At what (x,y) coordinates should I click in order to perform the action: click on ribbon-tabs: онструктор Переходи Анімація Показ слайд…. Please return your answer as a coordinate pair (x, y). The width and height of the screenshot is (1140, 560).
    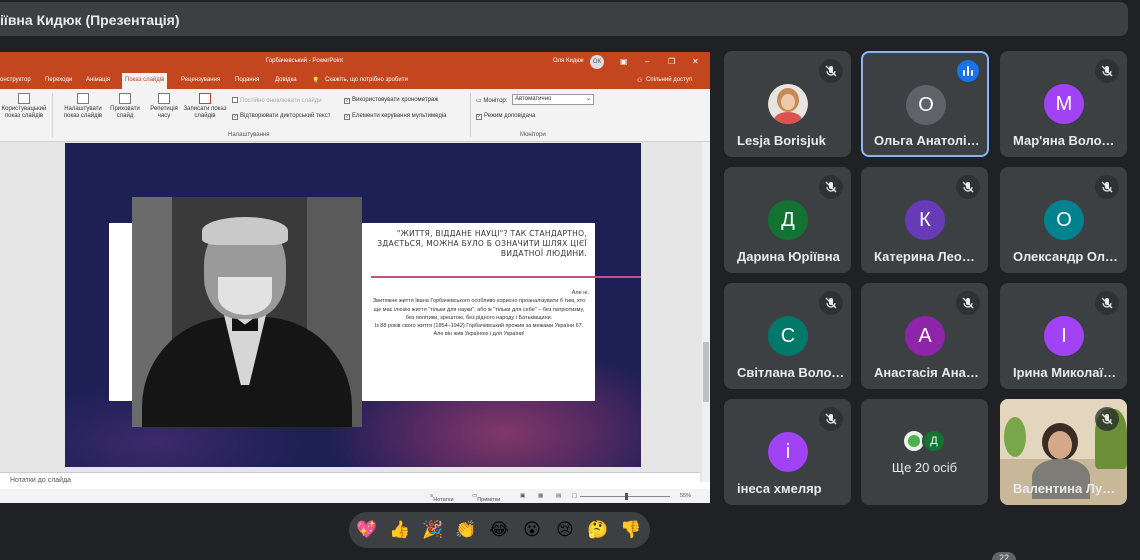
    Looking at the image, I should click on (355, 80).